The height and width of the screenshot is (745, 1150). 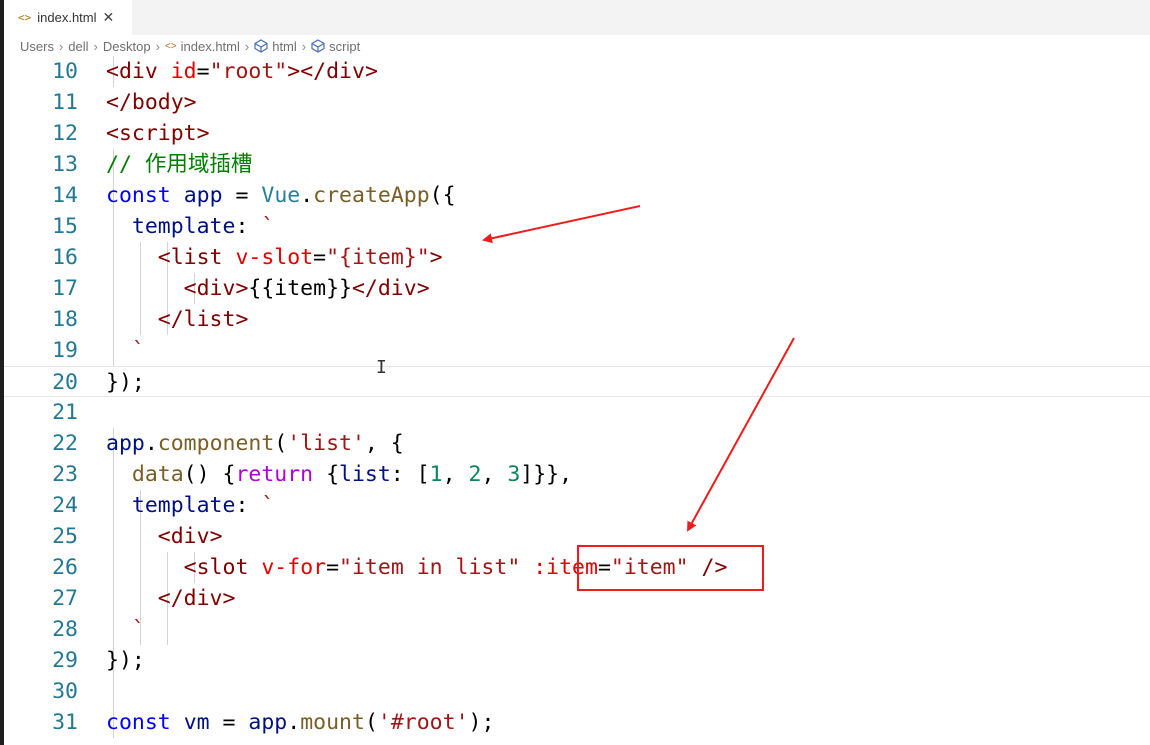 I want to click on code-text: <div>{{item}}</div>, so click(x=306, y=288).